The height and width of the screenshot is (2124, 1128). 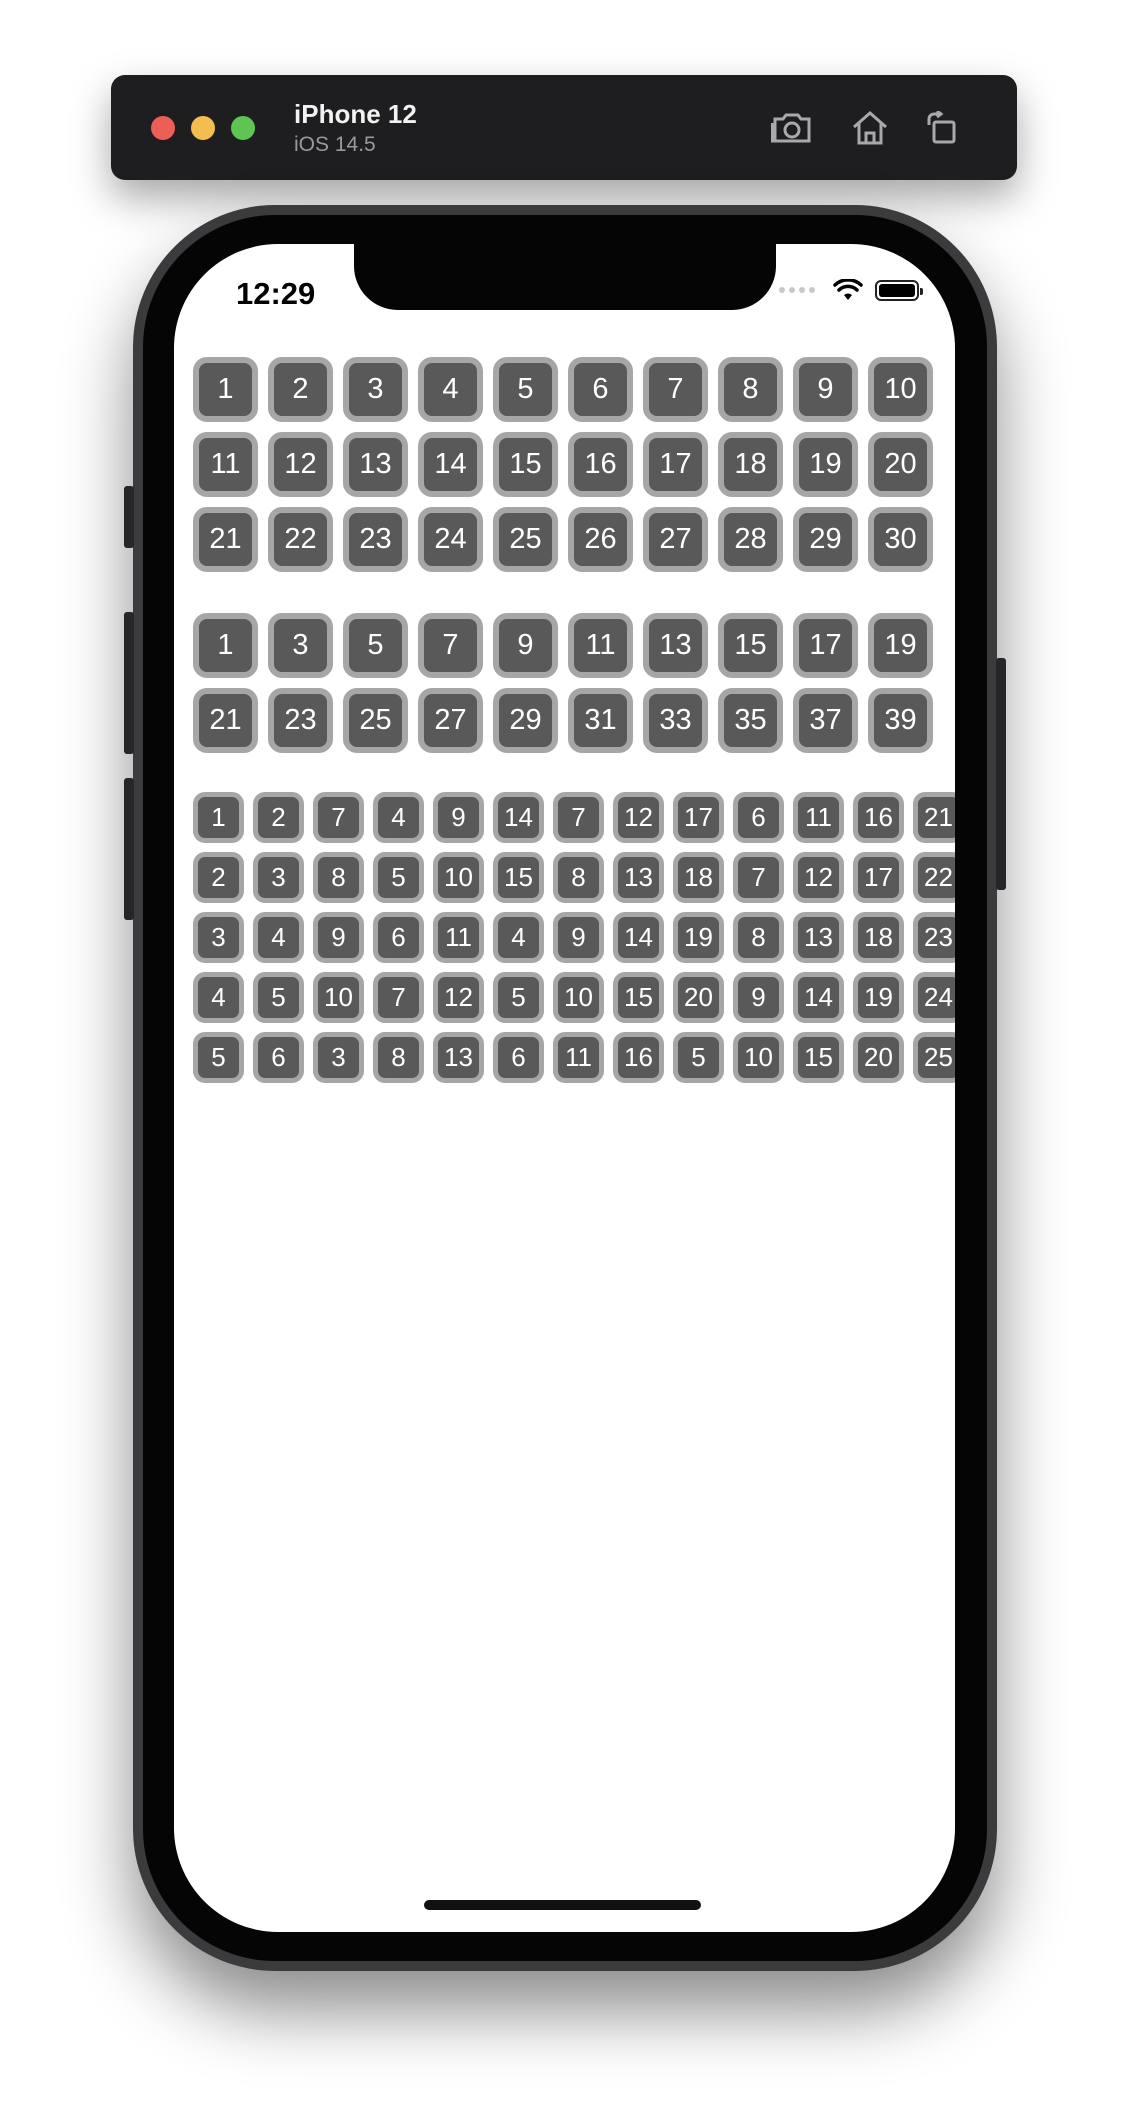 I want to click on screenshot-icon, so click(x=792, y=128).